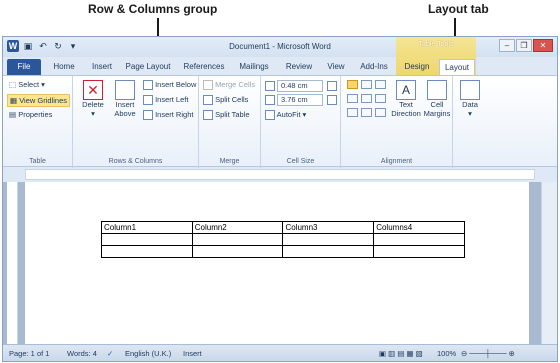 This screenshot has width=560, height=363. What do you see at coordinates (397, 122) in the screenshot?
I see `alignment-group: A Text Direction Cell Margins Alignment` at bounding box center [397, 122].